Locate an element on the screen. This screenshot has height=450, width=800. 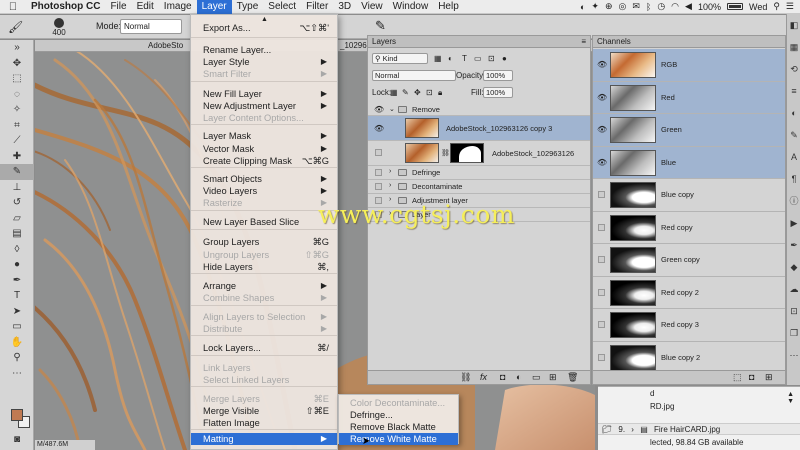
dodge-tool-icon: ● is located at coordinates (17, 265).